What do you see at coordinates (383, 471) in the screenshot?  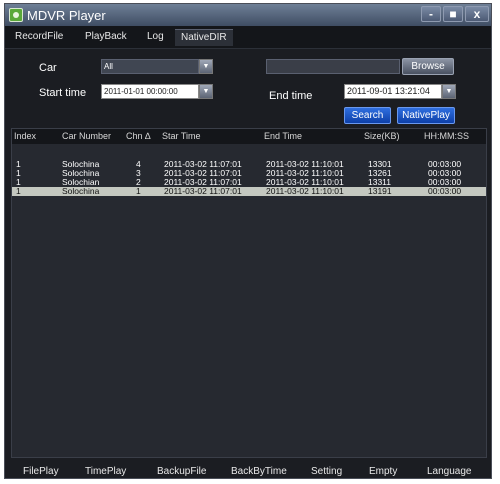 I see `empty-button: Empty` at bounding box center [383, 471].